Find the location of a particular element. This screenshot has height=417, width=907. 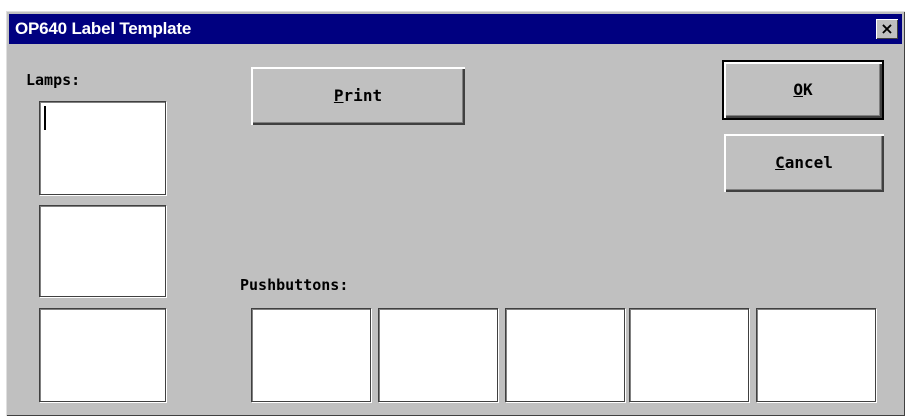

ok-button: OK is located at coordinates (803, 90).